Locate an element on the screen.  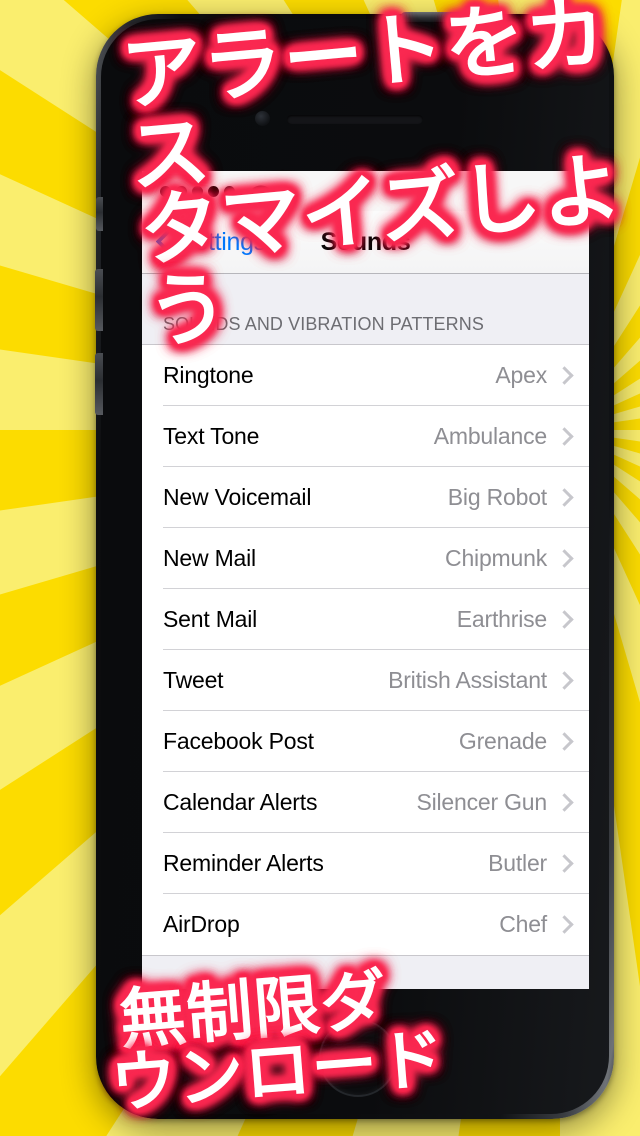
row-value: Ambulance is located at coordinates (490, 436).